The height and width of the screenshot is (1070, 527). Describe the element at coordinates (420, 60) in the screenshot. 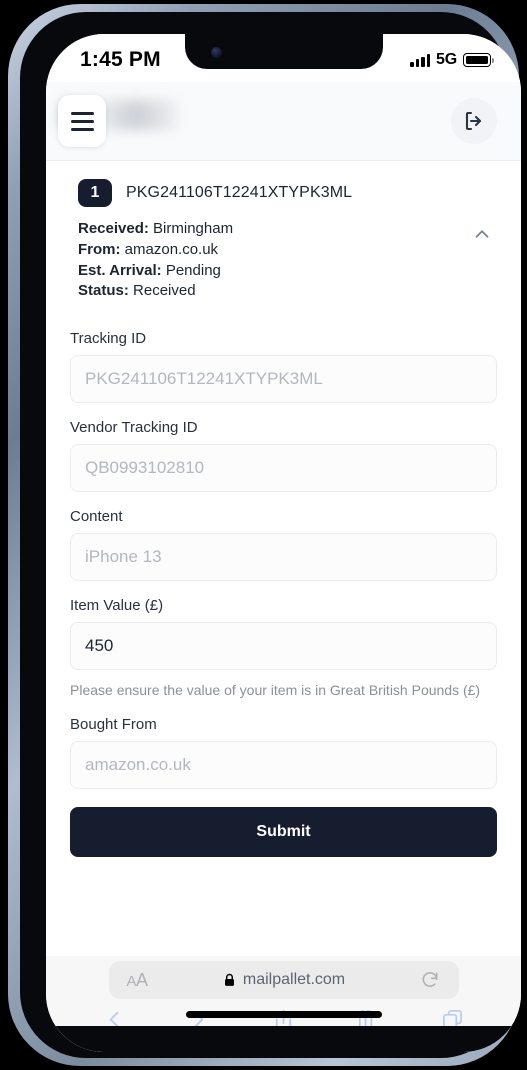

I see `signal-bars-icon` at that location.